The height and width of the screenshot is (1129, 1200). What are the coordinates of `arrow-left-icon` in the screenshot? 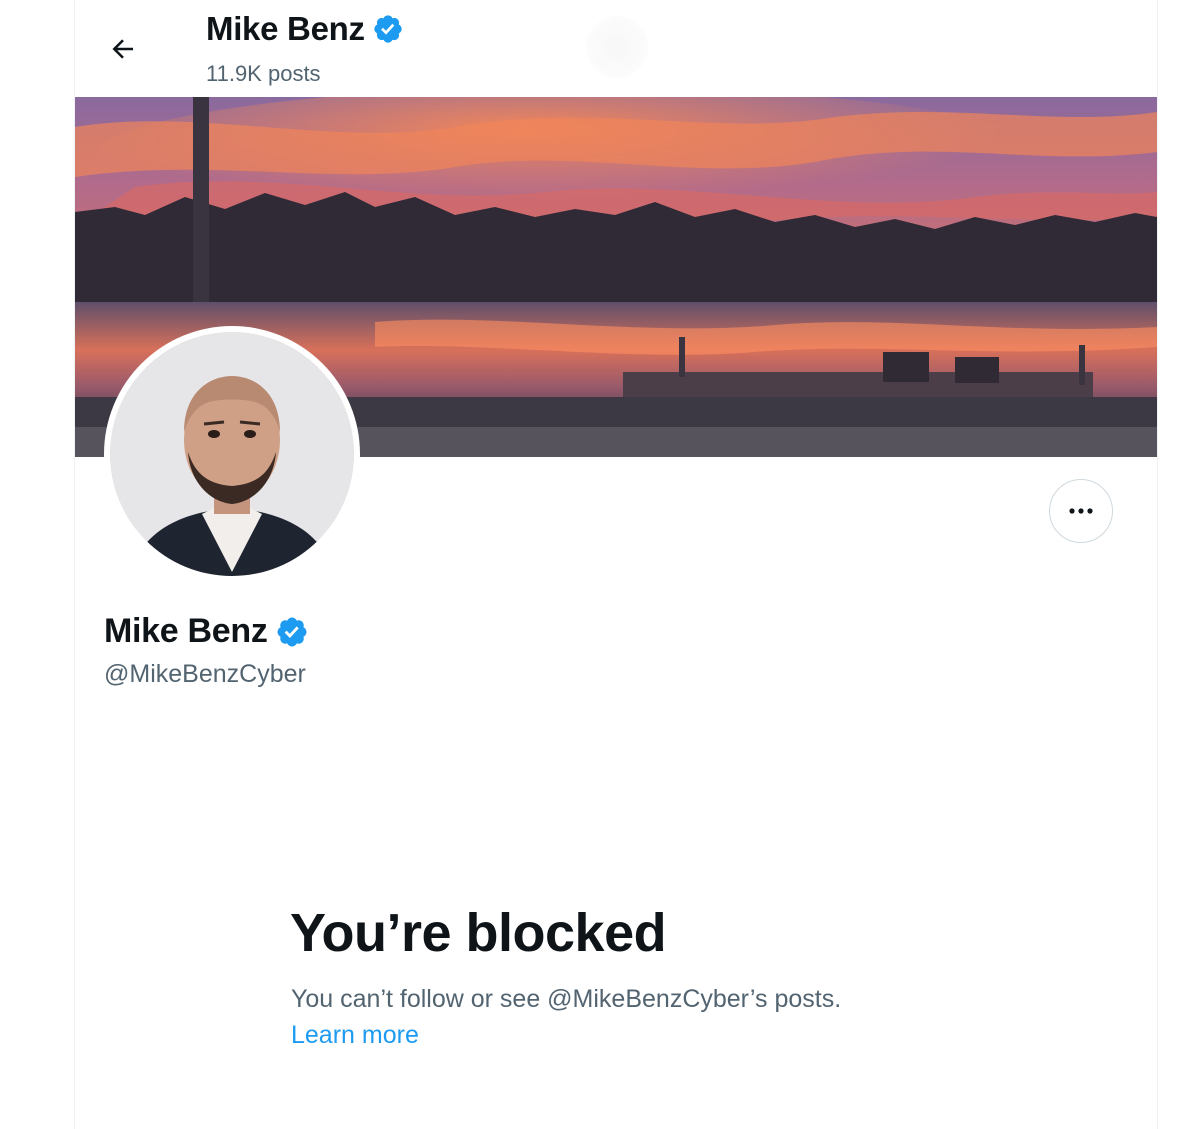 It's located at (123, 51).